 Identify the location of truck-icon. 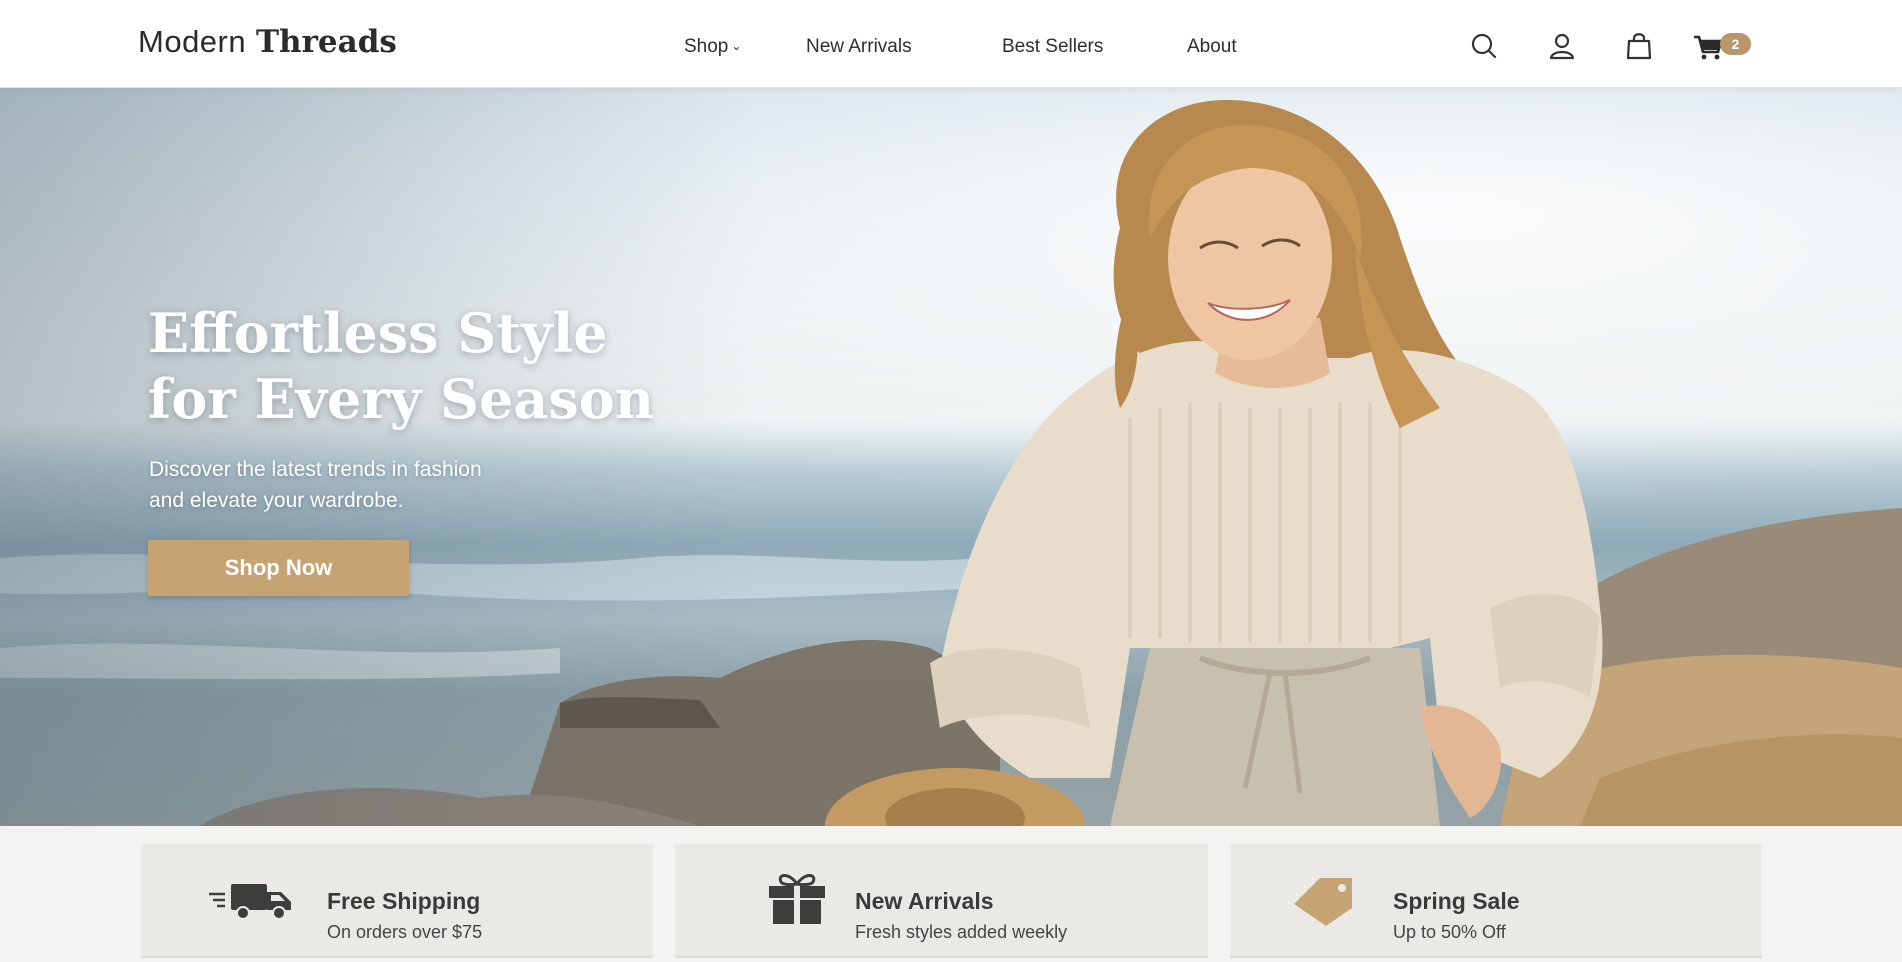
(251, 903).